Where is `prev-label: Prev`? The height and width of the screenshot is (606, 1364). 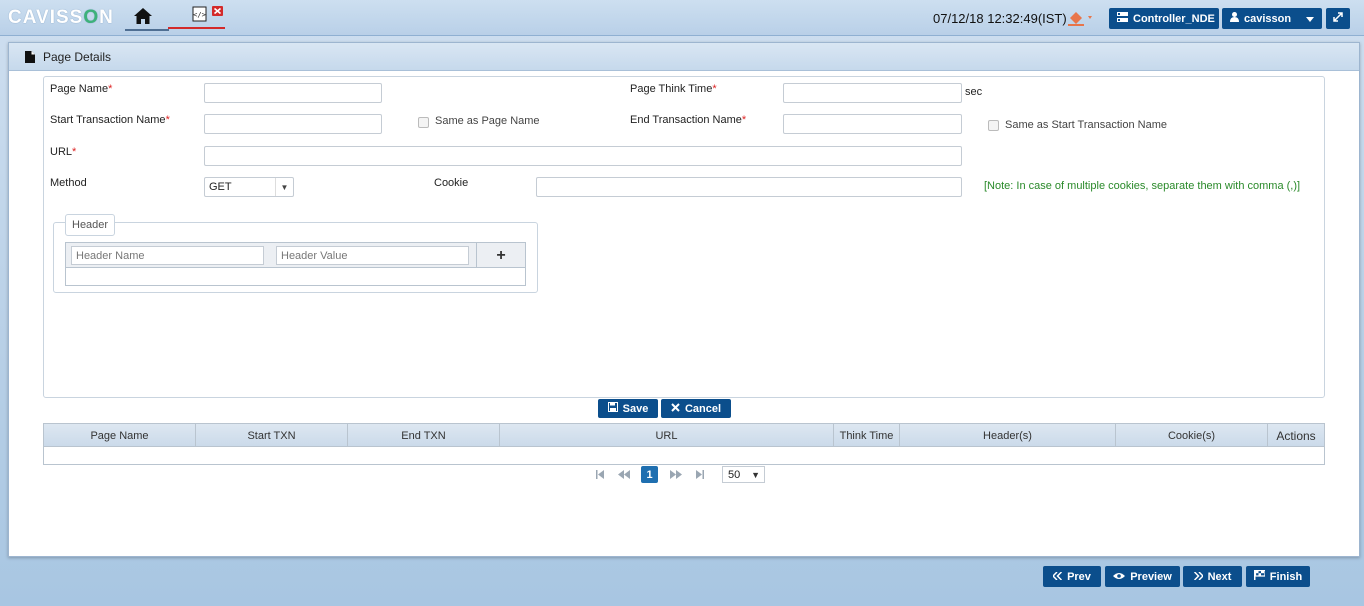
prev-label: Prev is located at coordinates (1079, 576).